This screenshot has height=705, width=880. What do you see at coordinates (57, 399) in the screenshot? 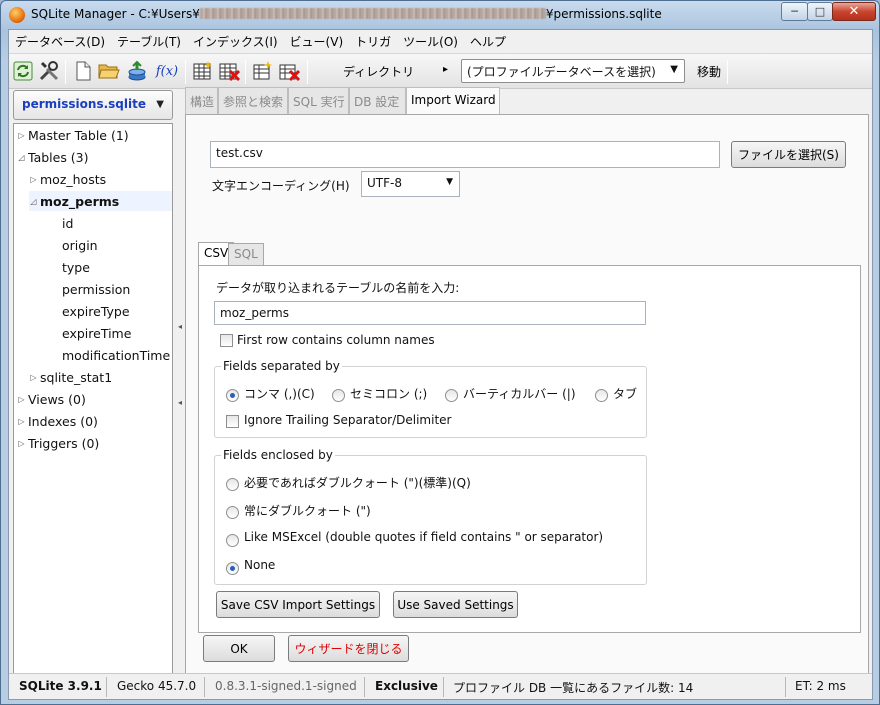
I see `tree-item-label: Views (0)` at bounding box center [57, 399].